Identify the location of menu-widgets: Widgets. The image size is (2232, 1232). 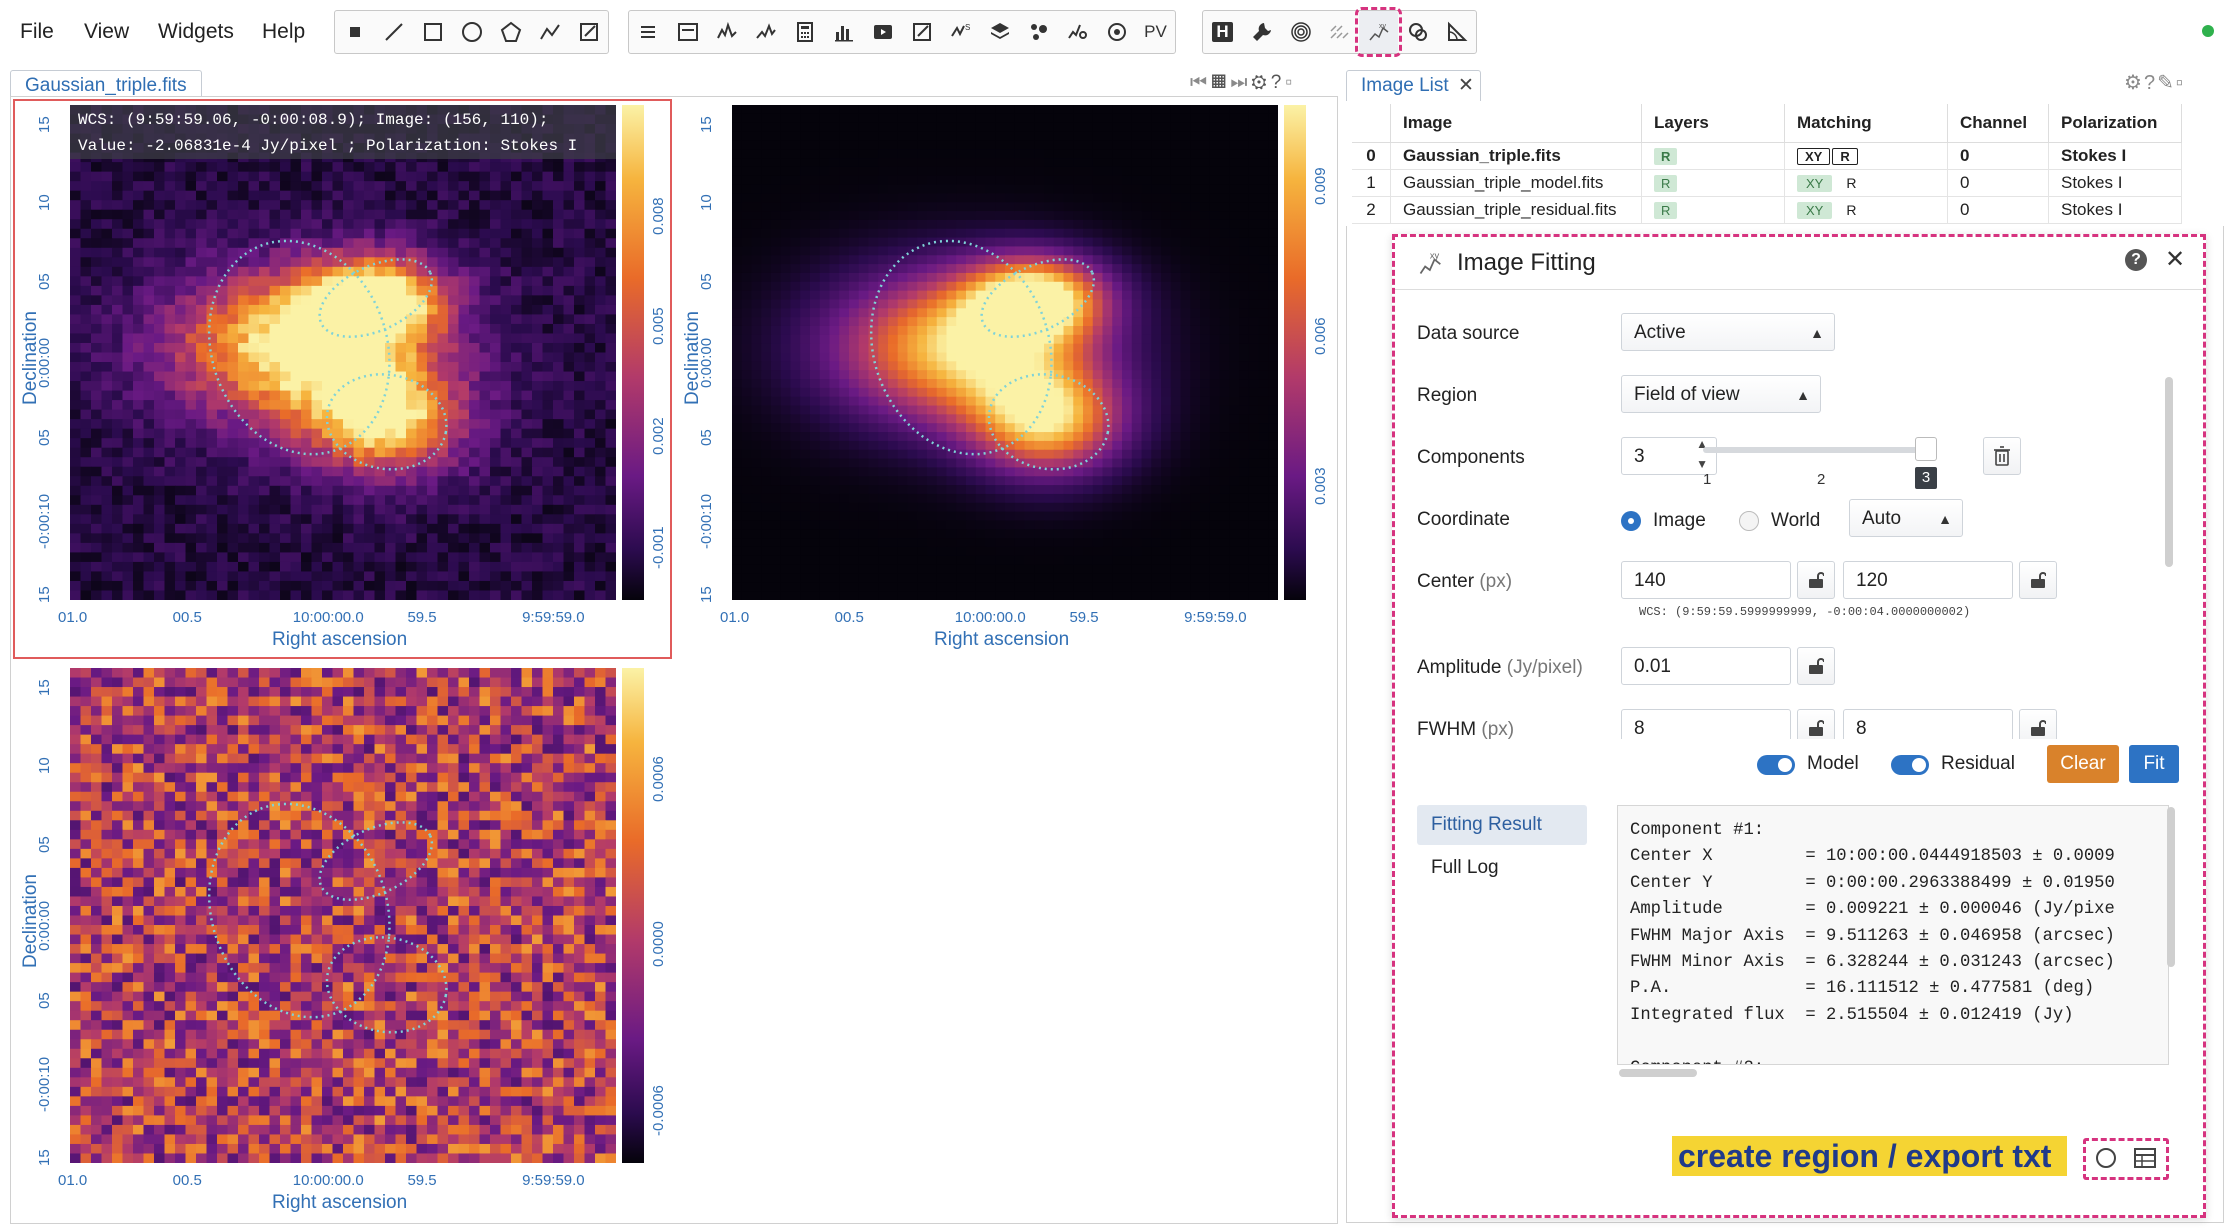
(196, 32).